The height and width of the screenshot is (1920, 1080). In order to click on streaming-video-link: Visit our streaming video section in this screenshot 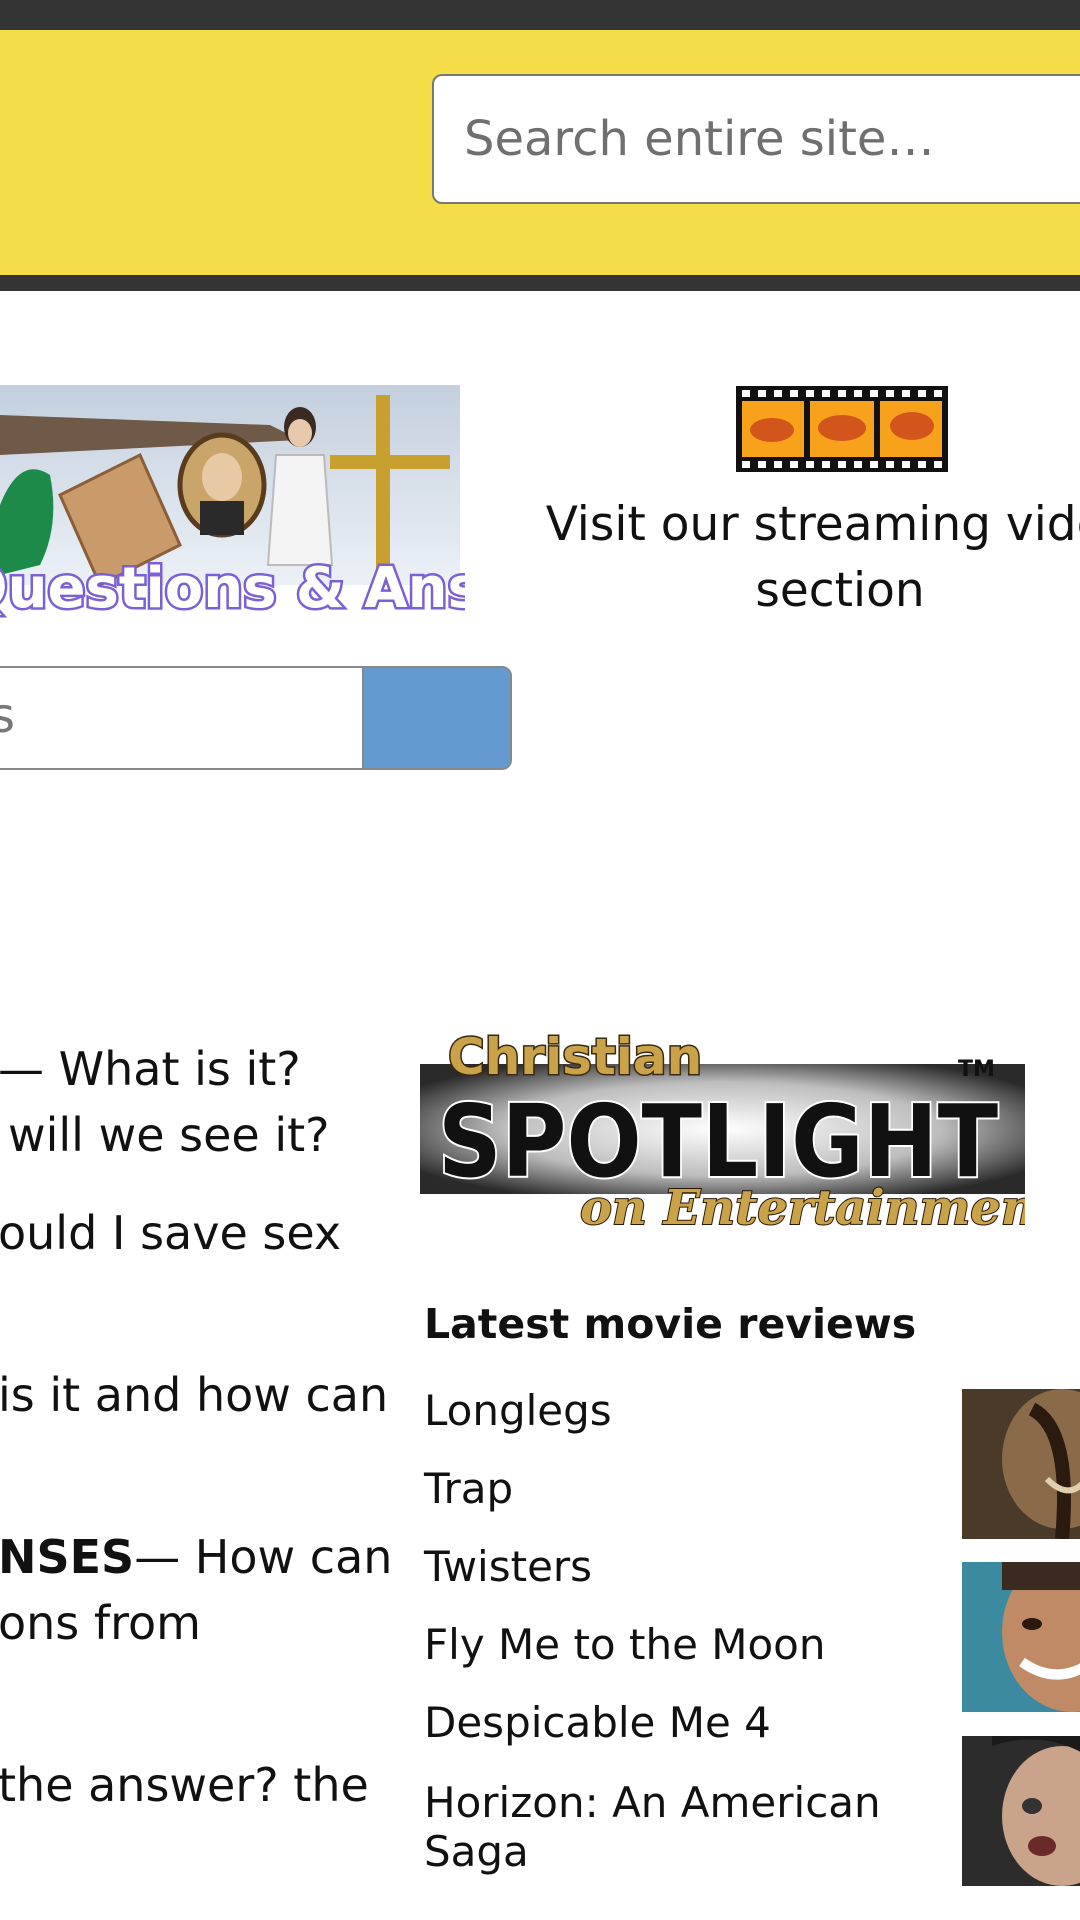, I will do `click(810, 558)`.